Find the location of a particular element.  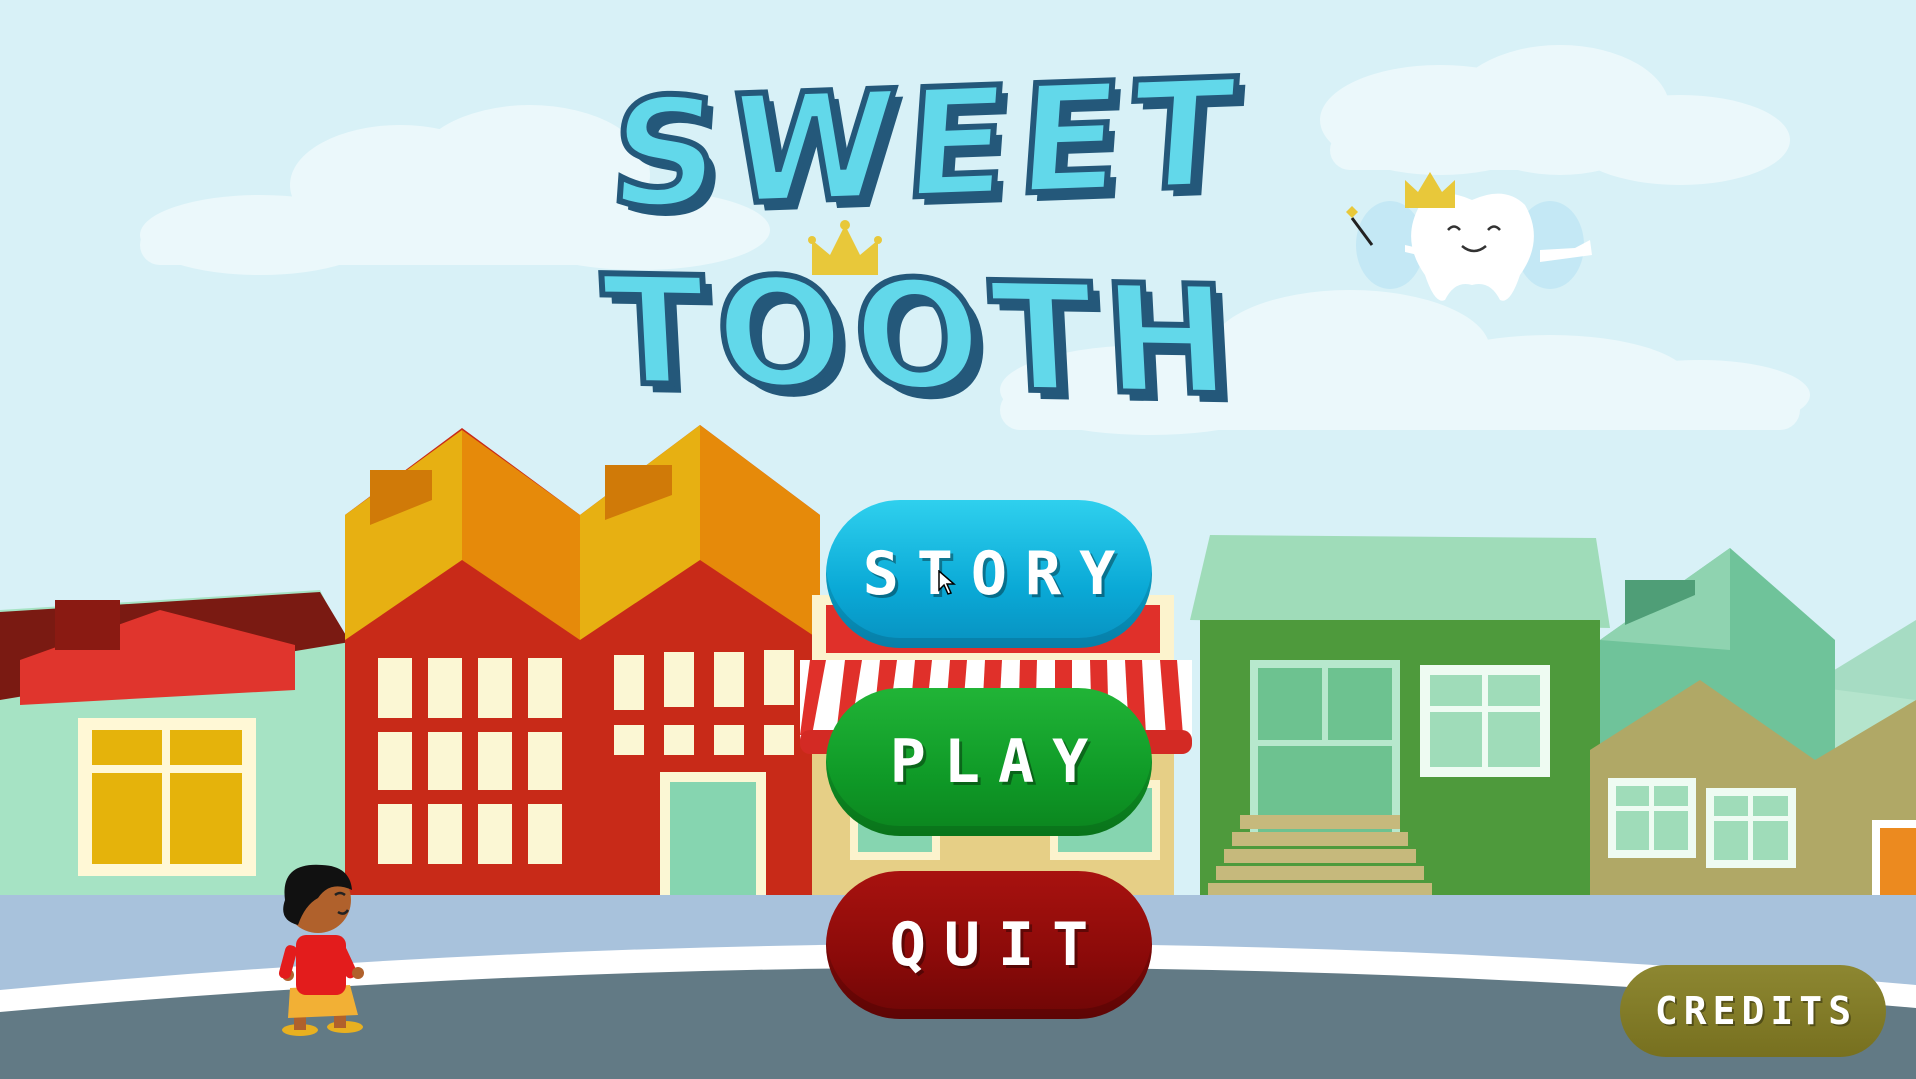

story-button: STORY is located at coordinates (989, 574).